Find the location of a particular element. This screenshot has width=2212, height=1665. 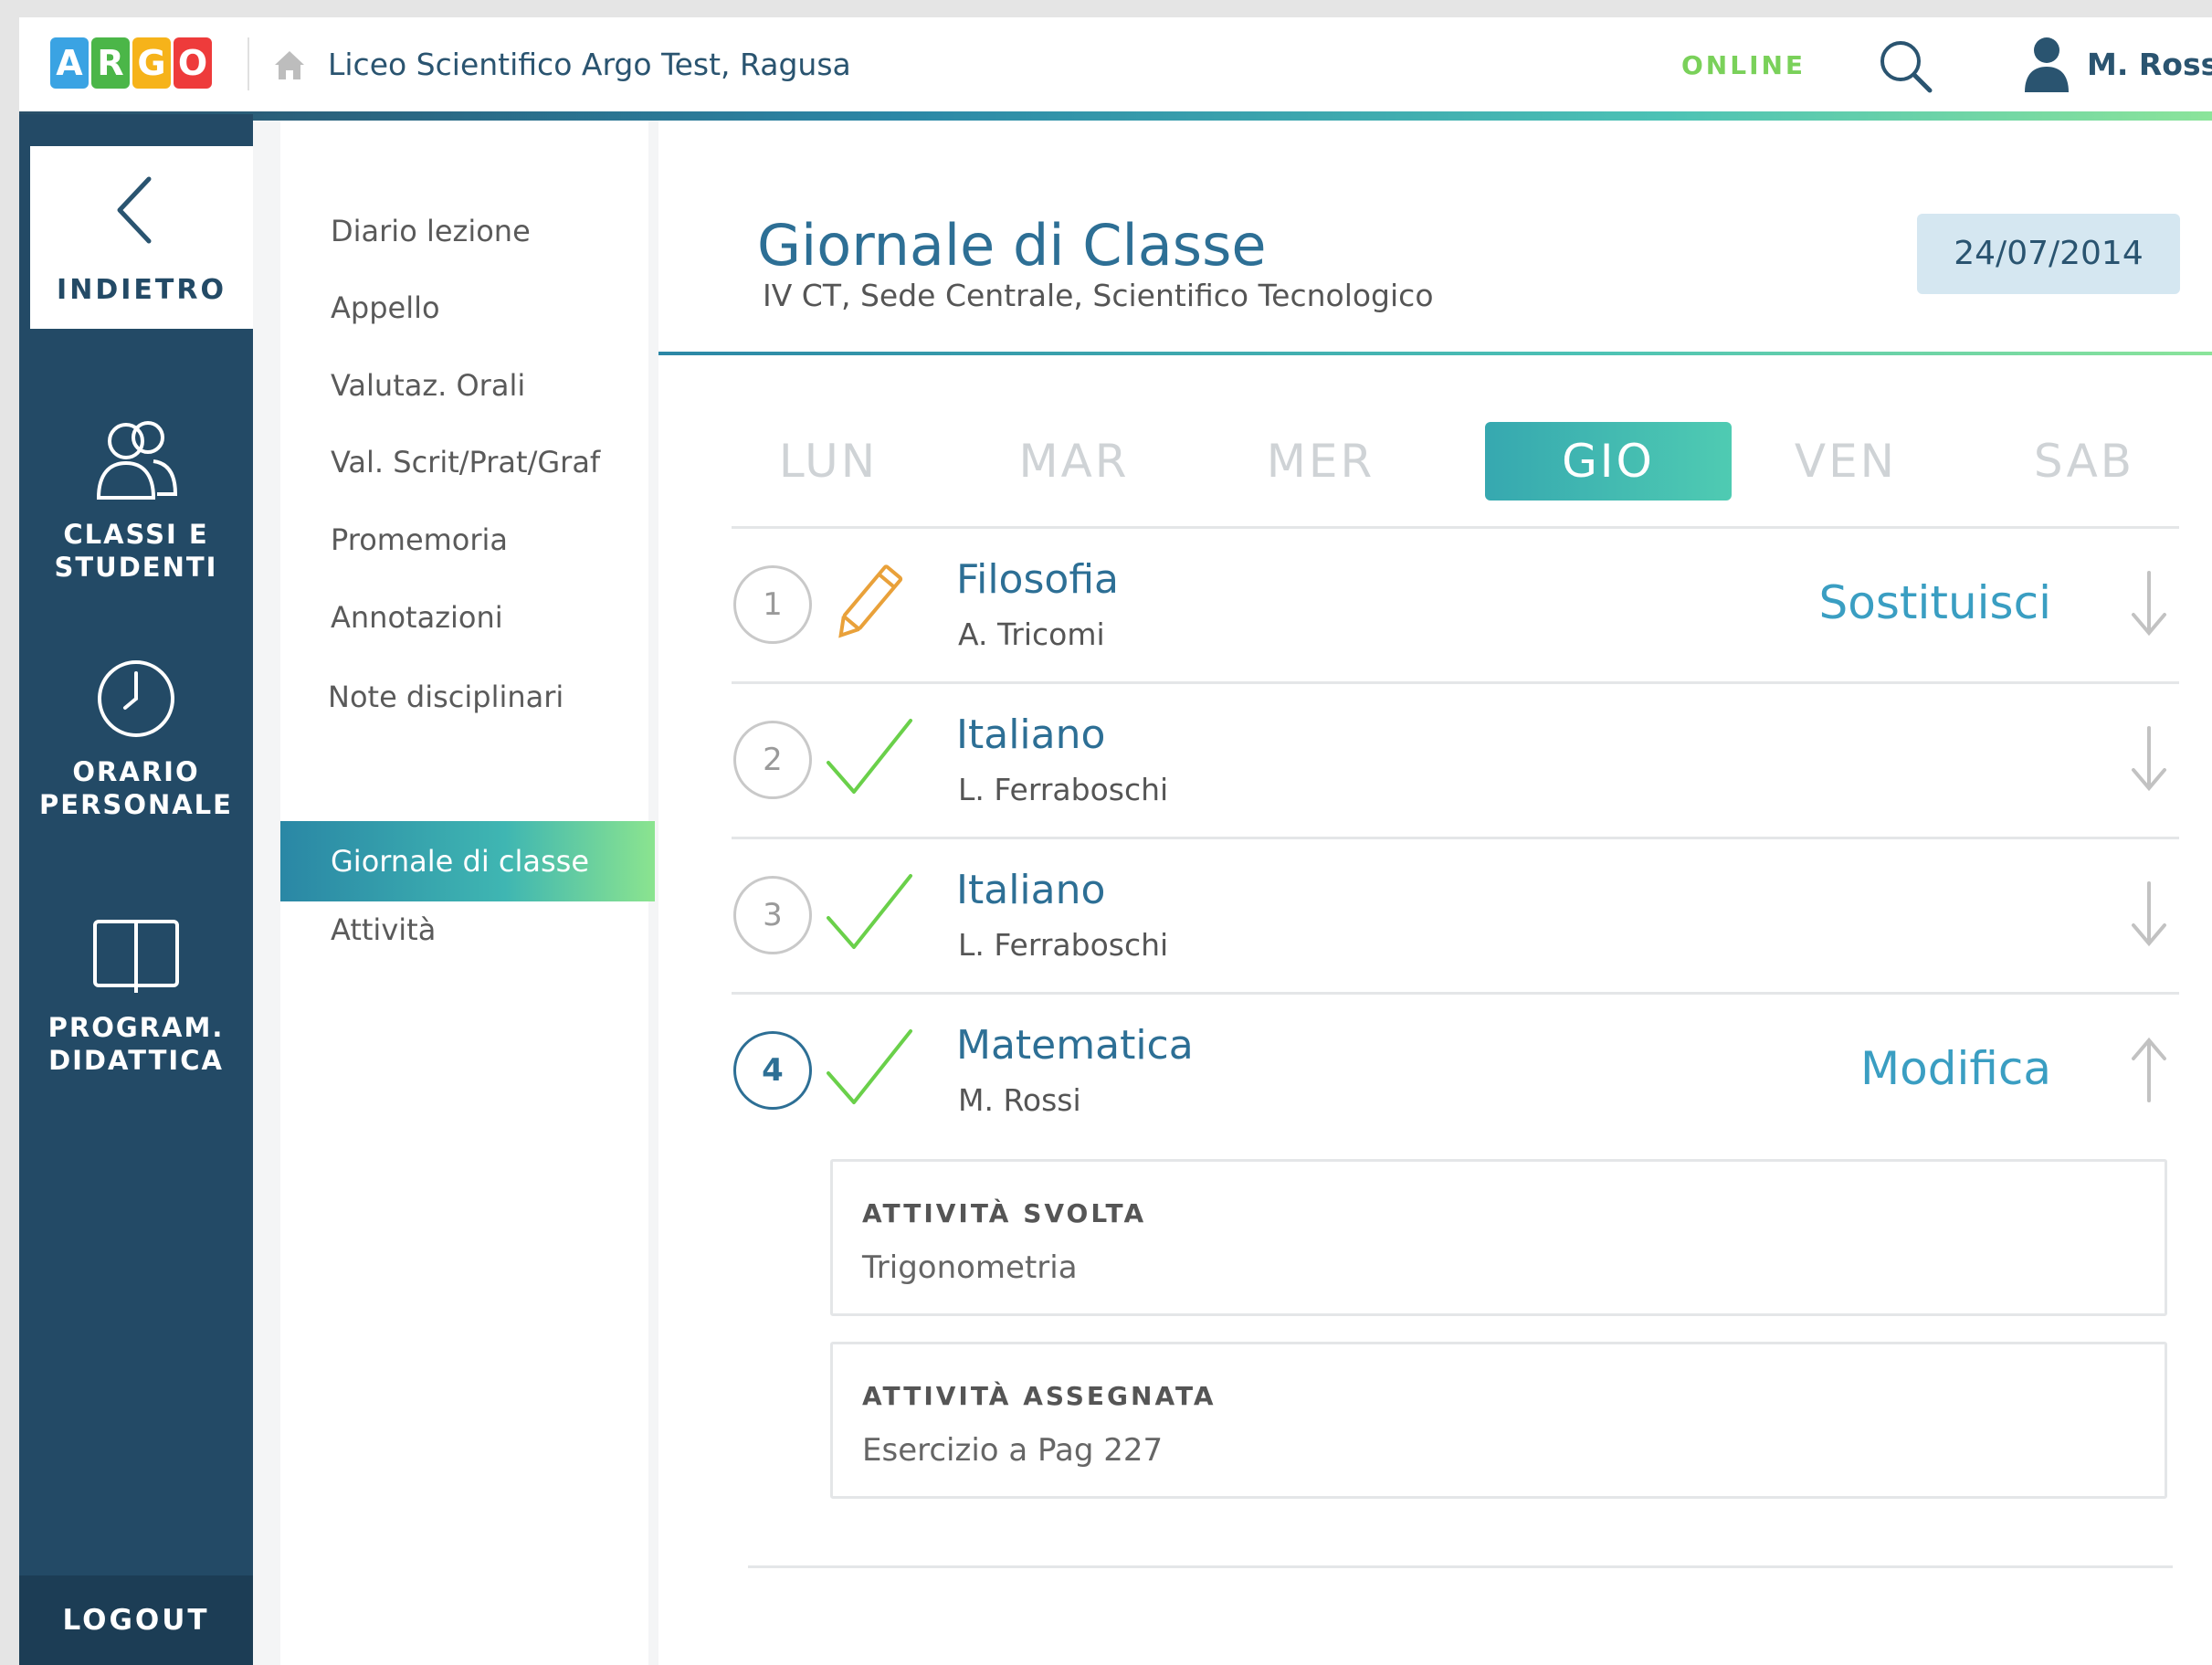

logo-letter-r: R is located at coordinates (110, 63).